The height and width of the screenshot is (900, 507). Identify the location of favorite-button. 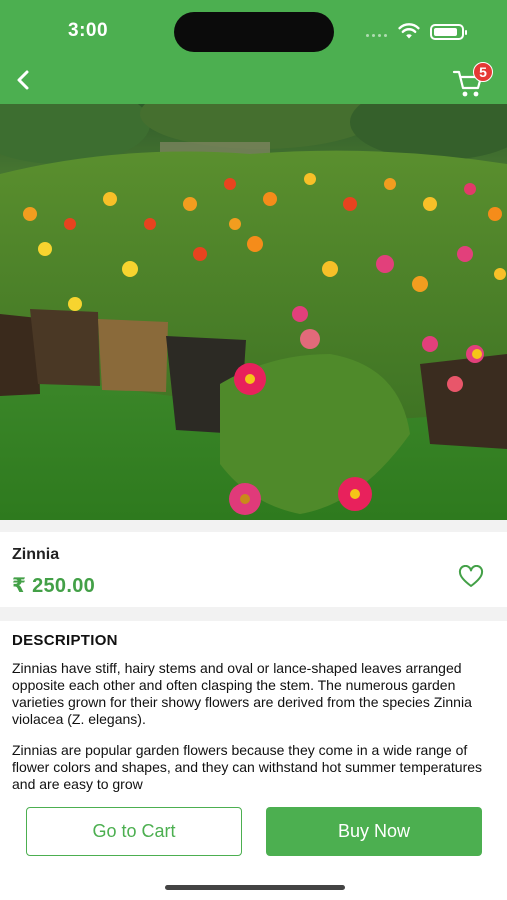
(471, 576).